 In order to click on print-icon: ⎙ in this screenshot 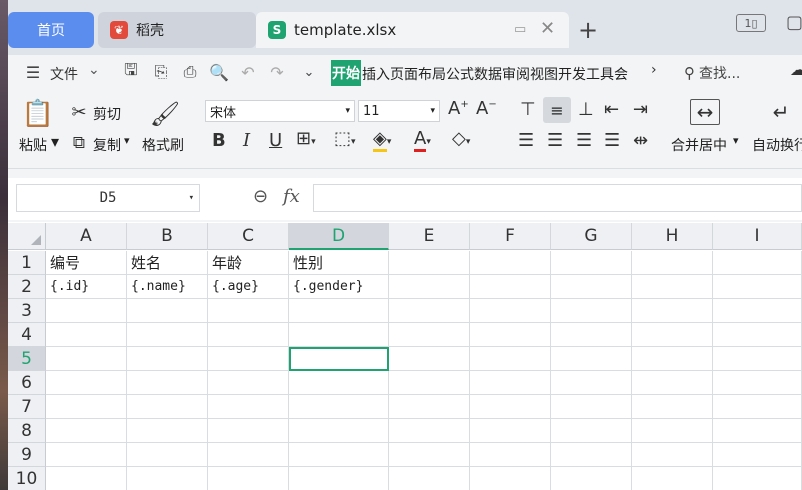, I will do `click(190, 72)`.